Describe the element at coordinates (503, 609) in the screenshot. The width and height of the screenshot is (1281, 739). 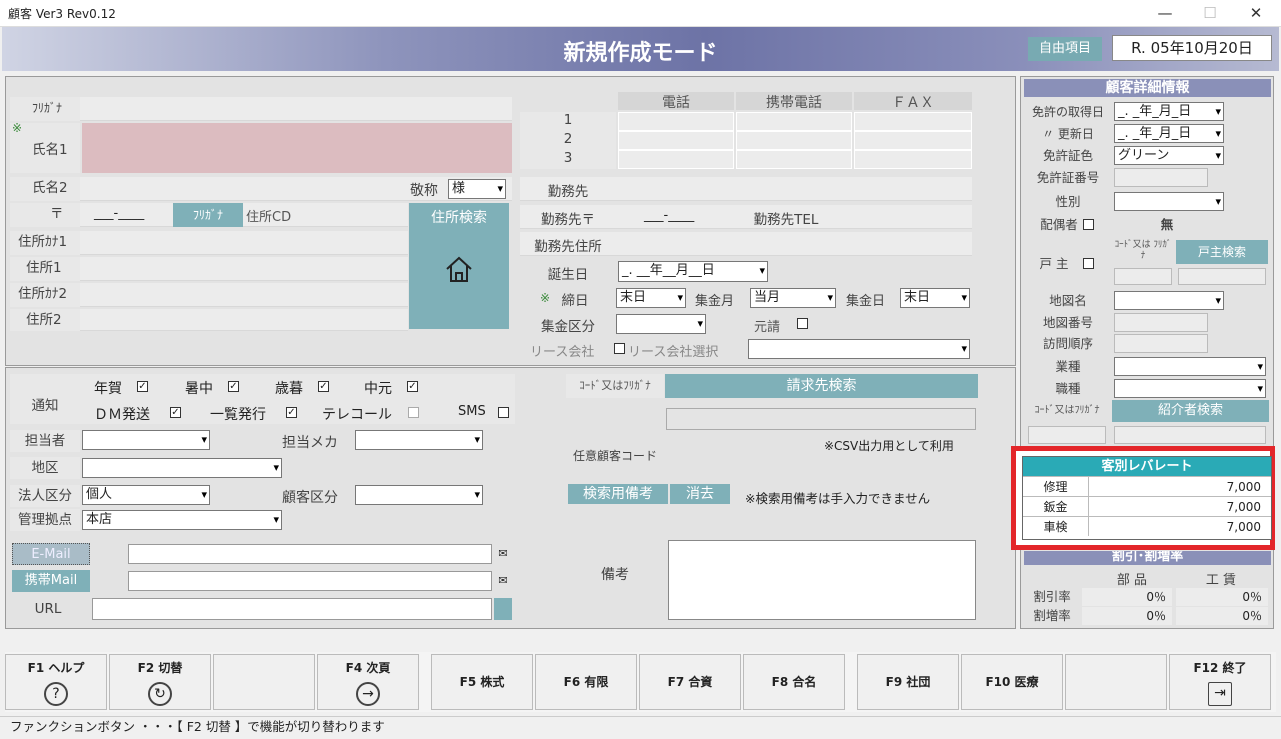
I see `url-open-button` at that location.